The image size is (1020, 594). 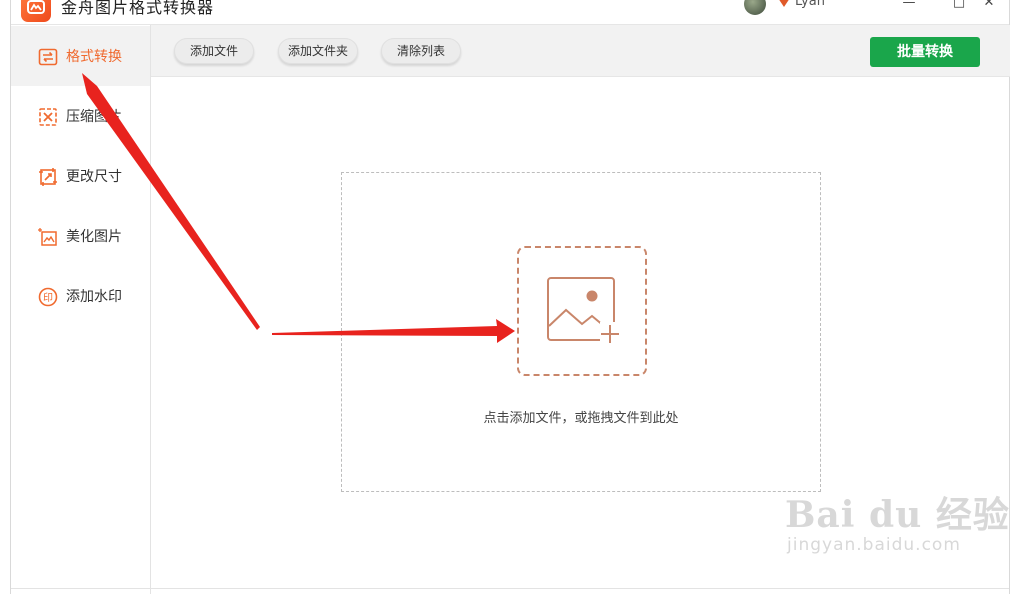 What do you see at coordinates (94, 297) in the screenshot?
I see `sidebar-item-label: 添加水印` at bounding box center [94, 297].